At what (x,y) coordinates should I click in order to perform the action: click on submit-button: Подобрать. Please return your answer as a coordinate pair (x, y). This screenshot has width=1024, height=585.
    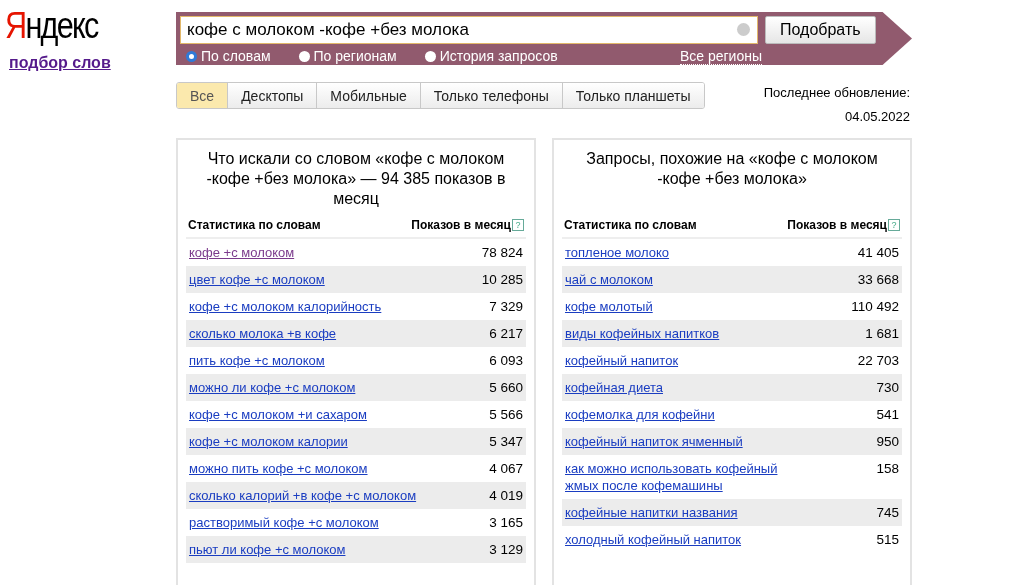
    Looking at the image, I should click on (820, 30).